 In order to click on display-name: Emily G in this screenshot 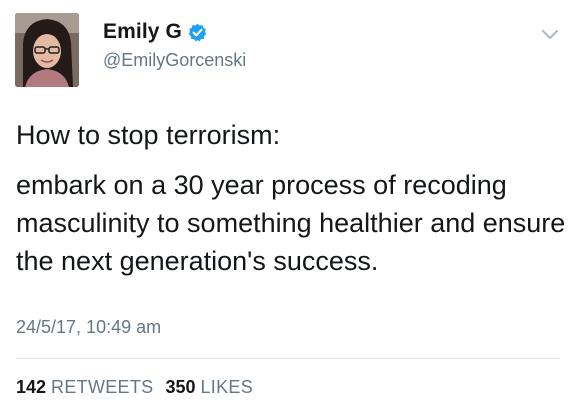, I will do `click(142, 32)`.